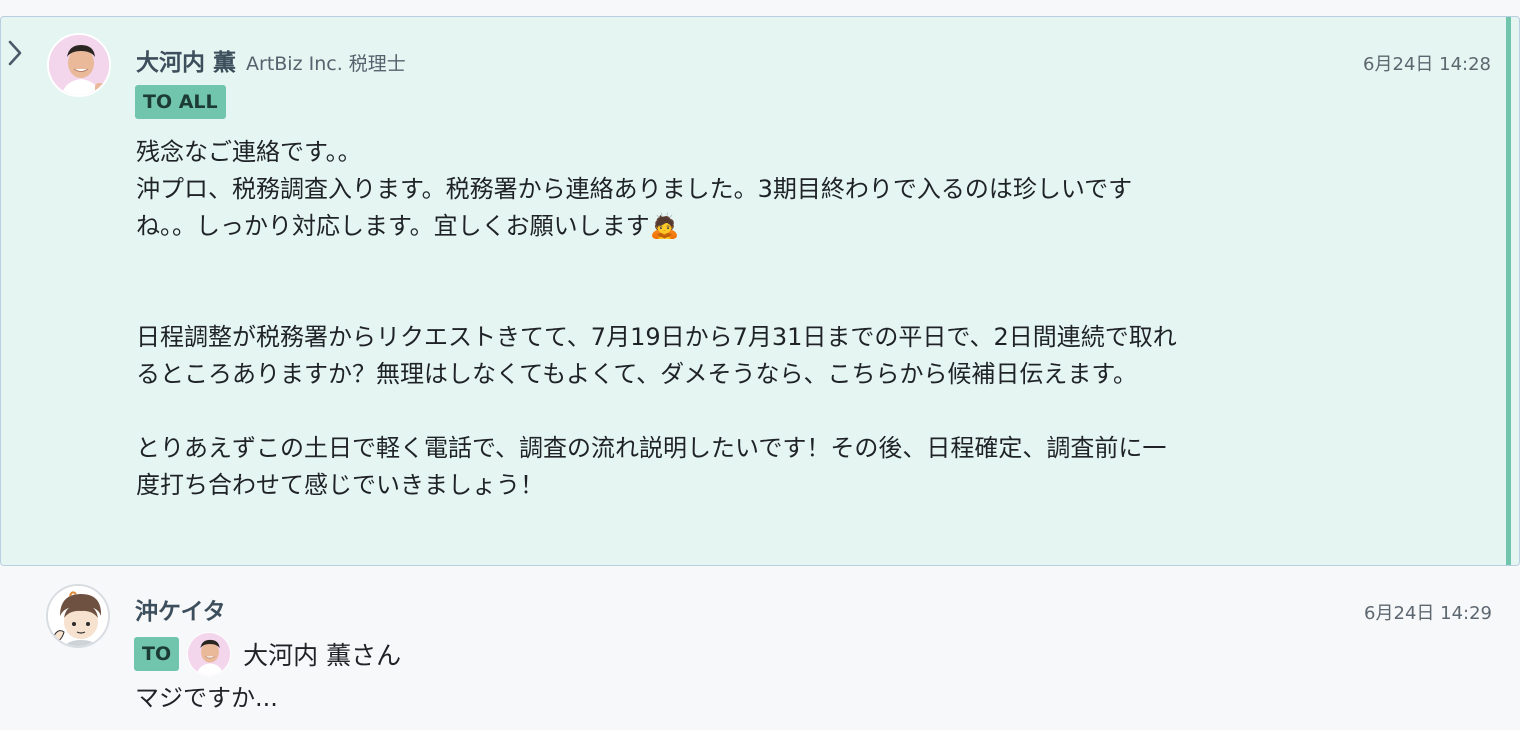 The height and width of the screenshot is (730, 1520). What do you see at coordinates (813, 60) in the screenshot?
I see `message-header: 大河内 薫 ArtBiz Inc. 税理士 6月24日 14:28` at bounding box center [813, 60].